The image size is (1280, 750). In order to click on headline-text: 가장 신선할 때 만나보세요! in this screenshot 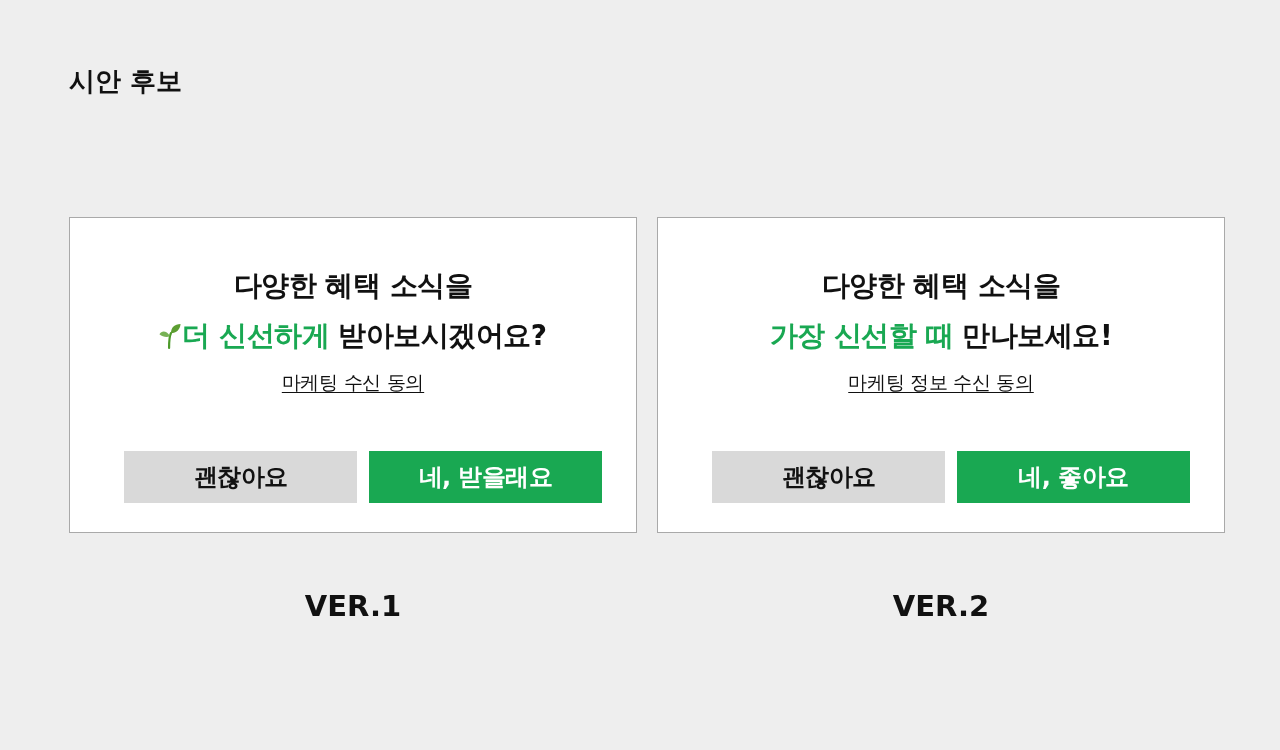, I will do `click(941, 336)`.